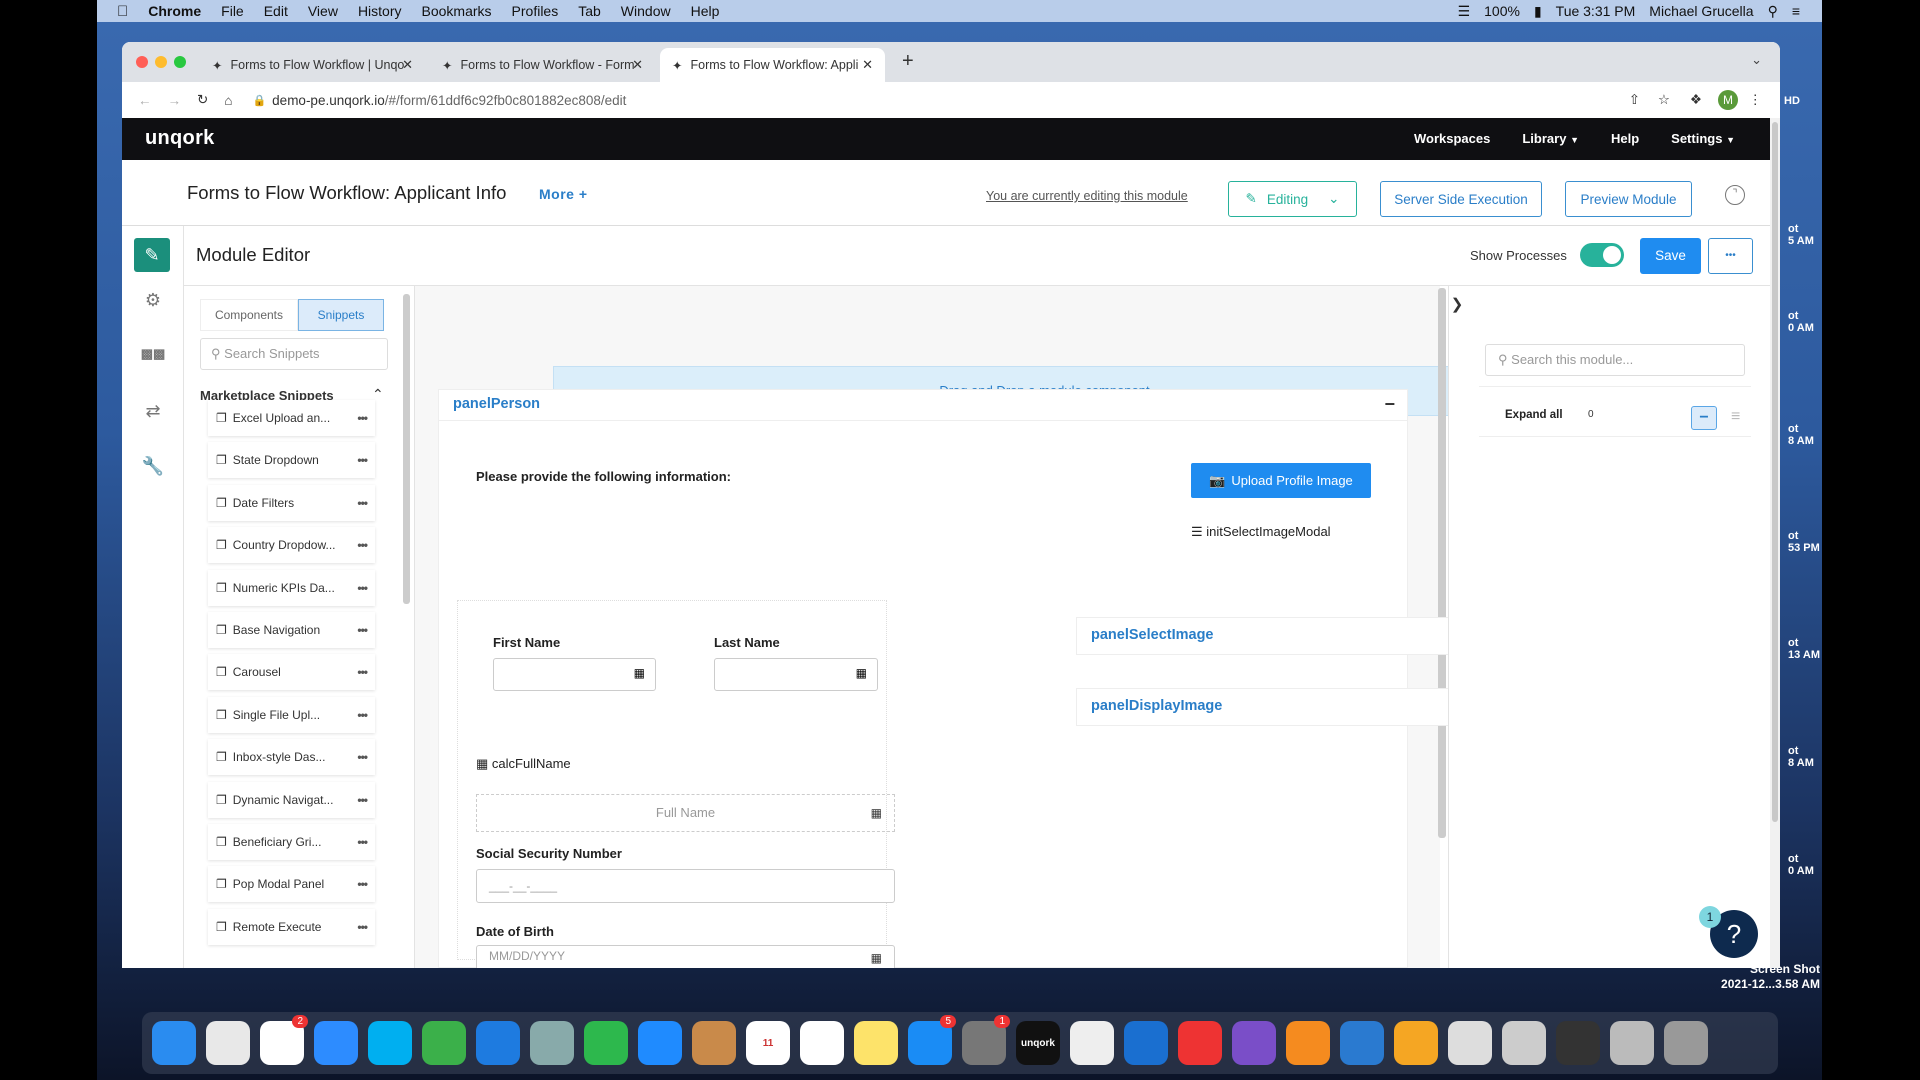  I want to click on dock-messages-icon, so click(660, 1043).